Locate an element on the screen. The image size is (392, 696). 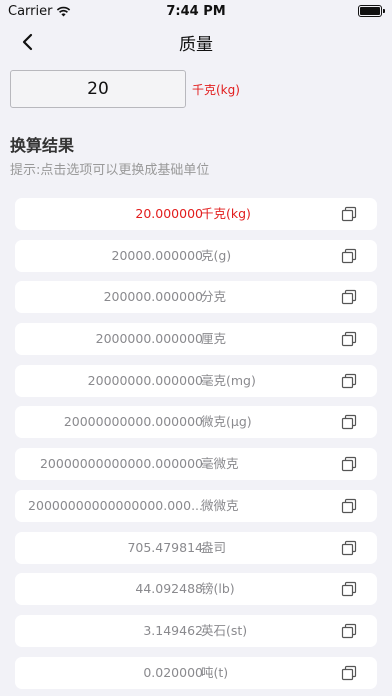
result-row: 20.000000 千克(kg) is located at coordinates (196, 214).